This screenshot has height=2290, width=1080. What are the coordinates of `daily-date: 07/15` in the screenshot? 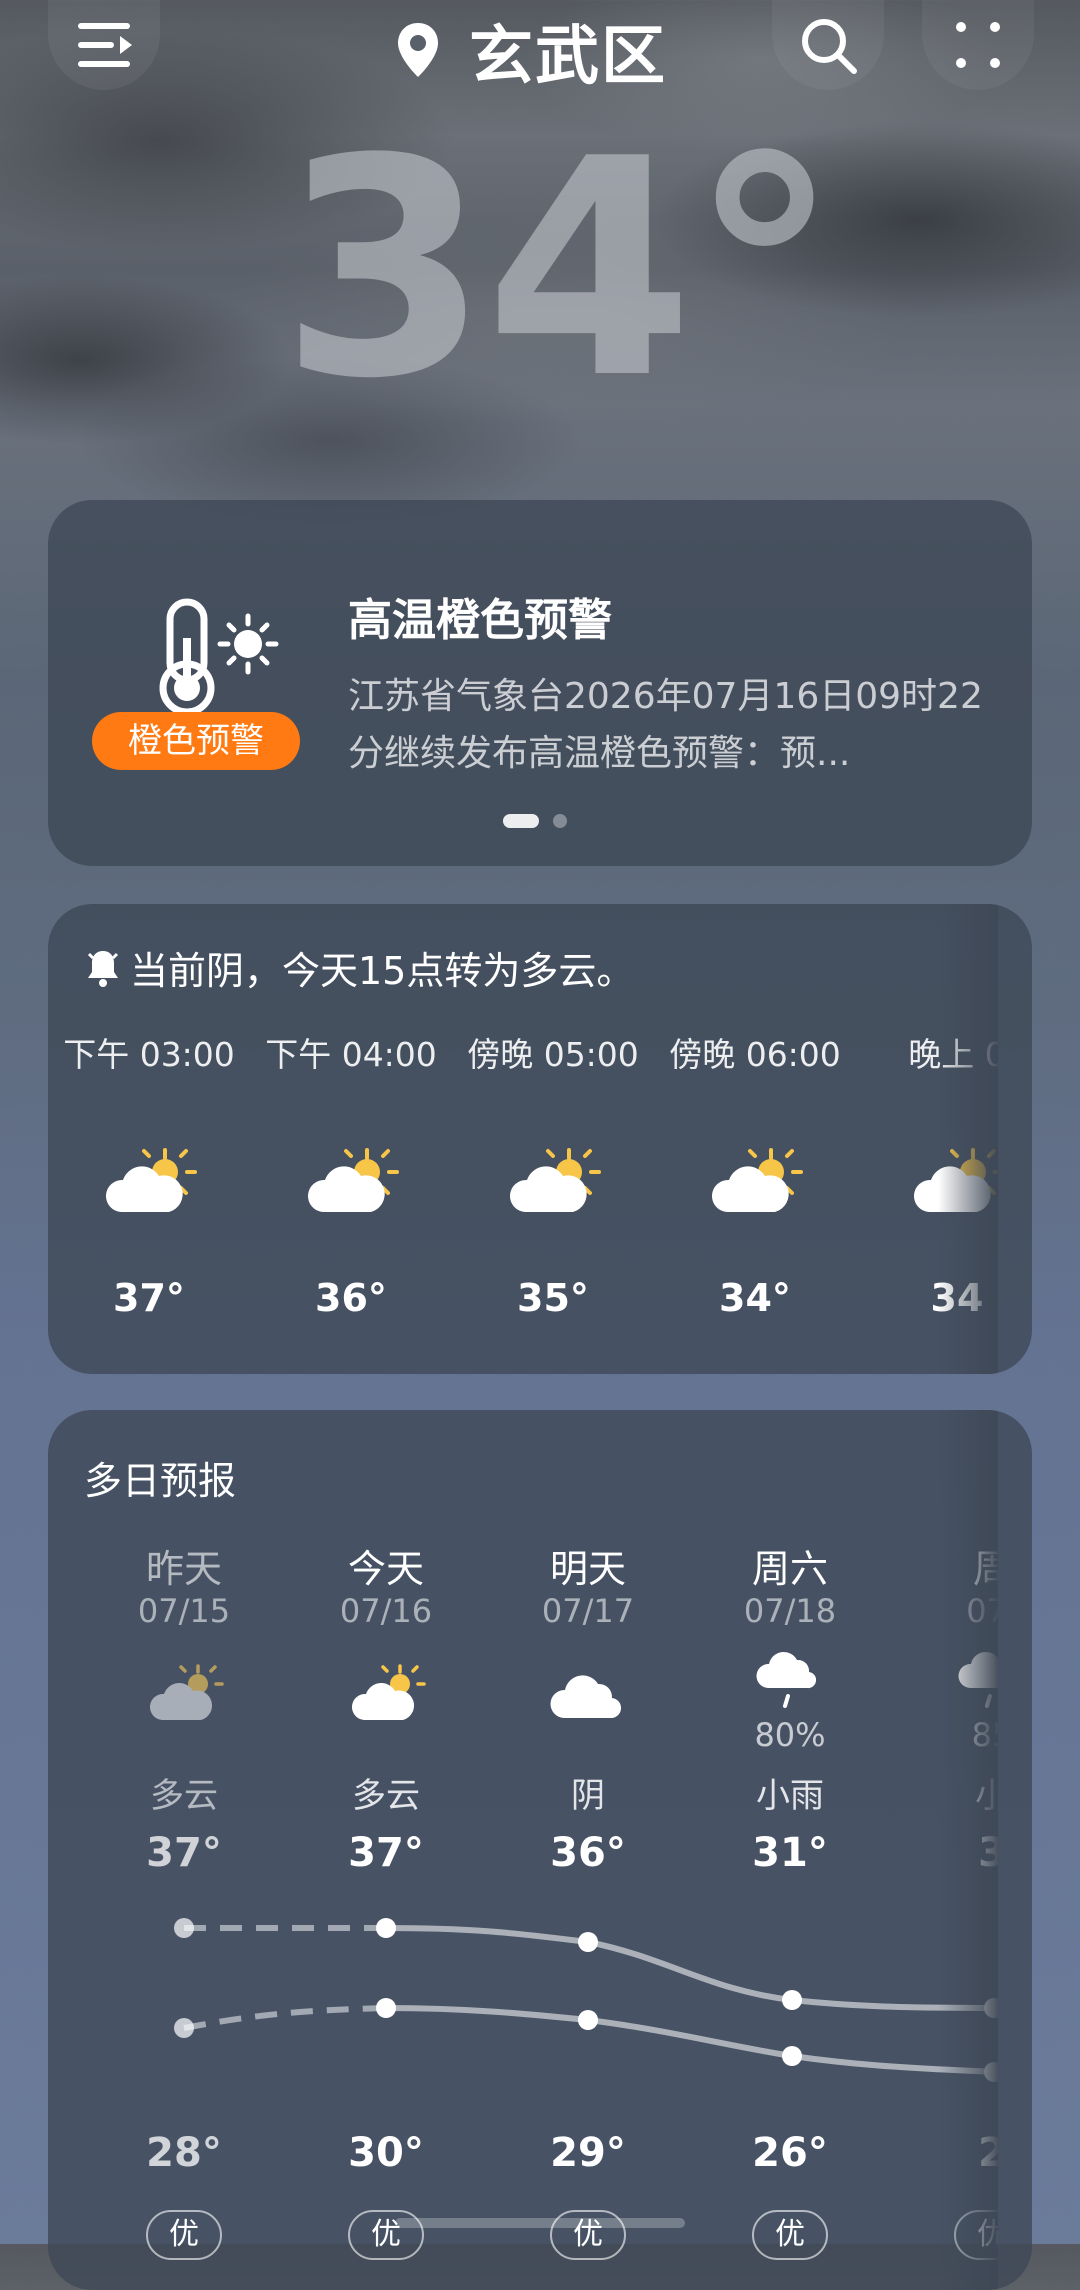 It's located at (184, 1611).